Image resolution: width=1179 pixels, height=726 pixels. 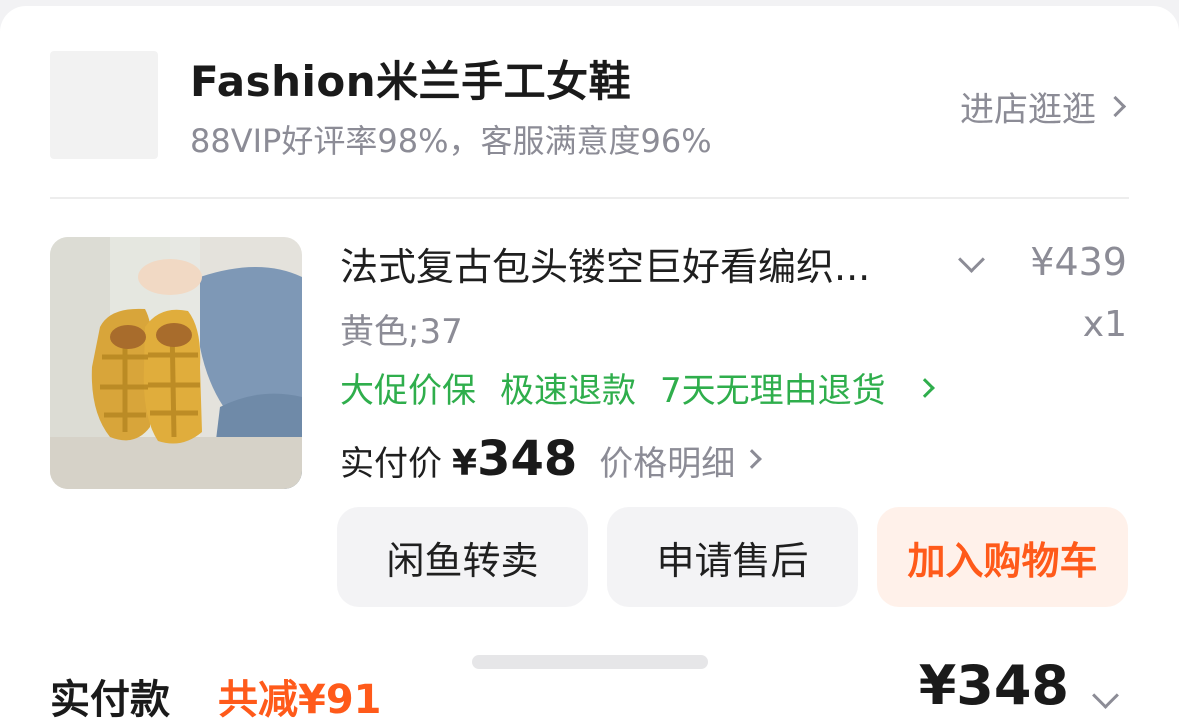 I want to click on total-amount: ¥348, so click(x=993, y=685).